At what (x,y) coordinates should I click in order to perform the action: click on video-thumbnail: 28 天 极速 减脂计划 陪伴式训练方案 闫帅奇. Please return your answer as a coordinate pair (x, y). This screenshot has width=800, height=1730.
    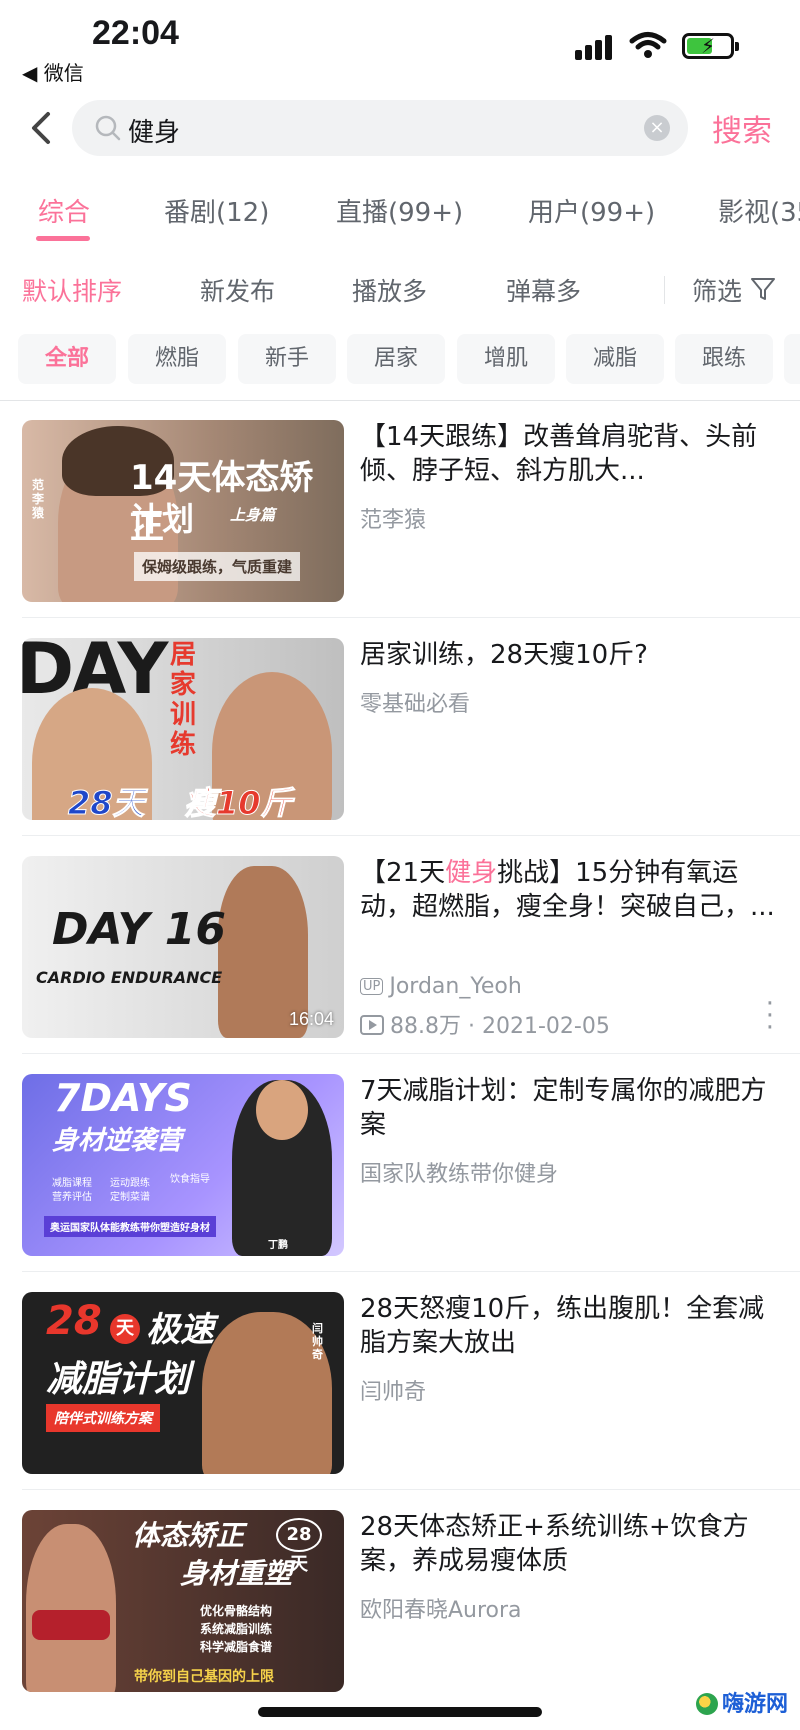
    Looking at the image, I should click on (183, 1383).